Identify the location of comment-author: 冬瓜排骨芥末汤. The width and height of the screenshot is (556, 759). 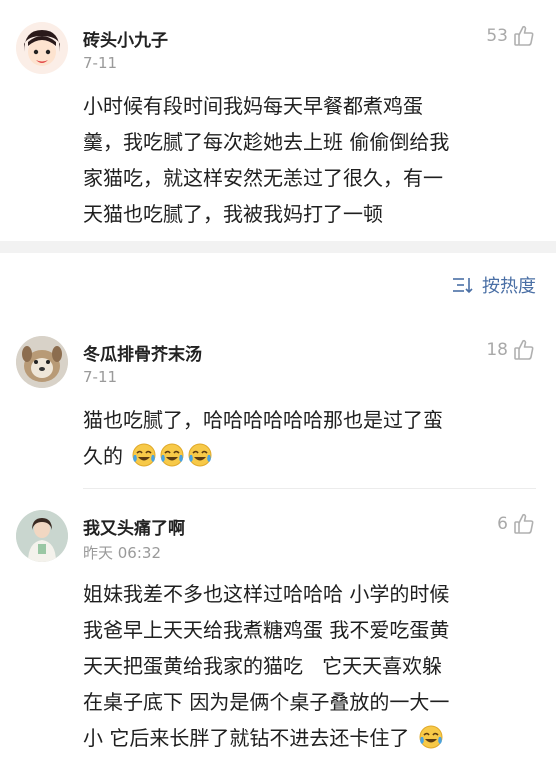
(142, 352).